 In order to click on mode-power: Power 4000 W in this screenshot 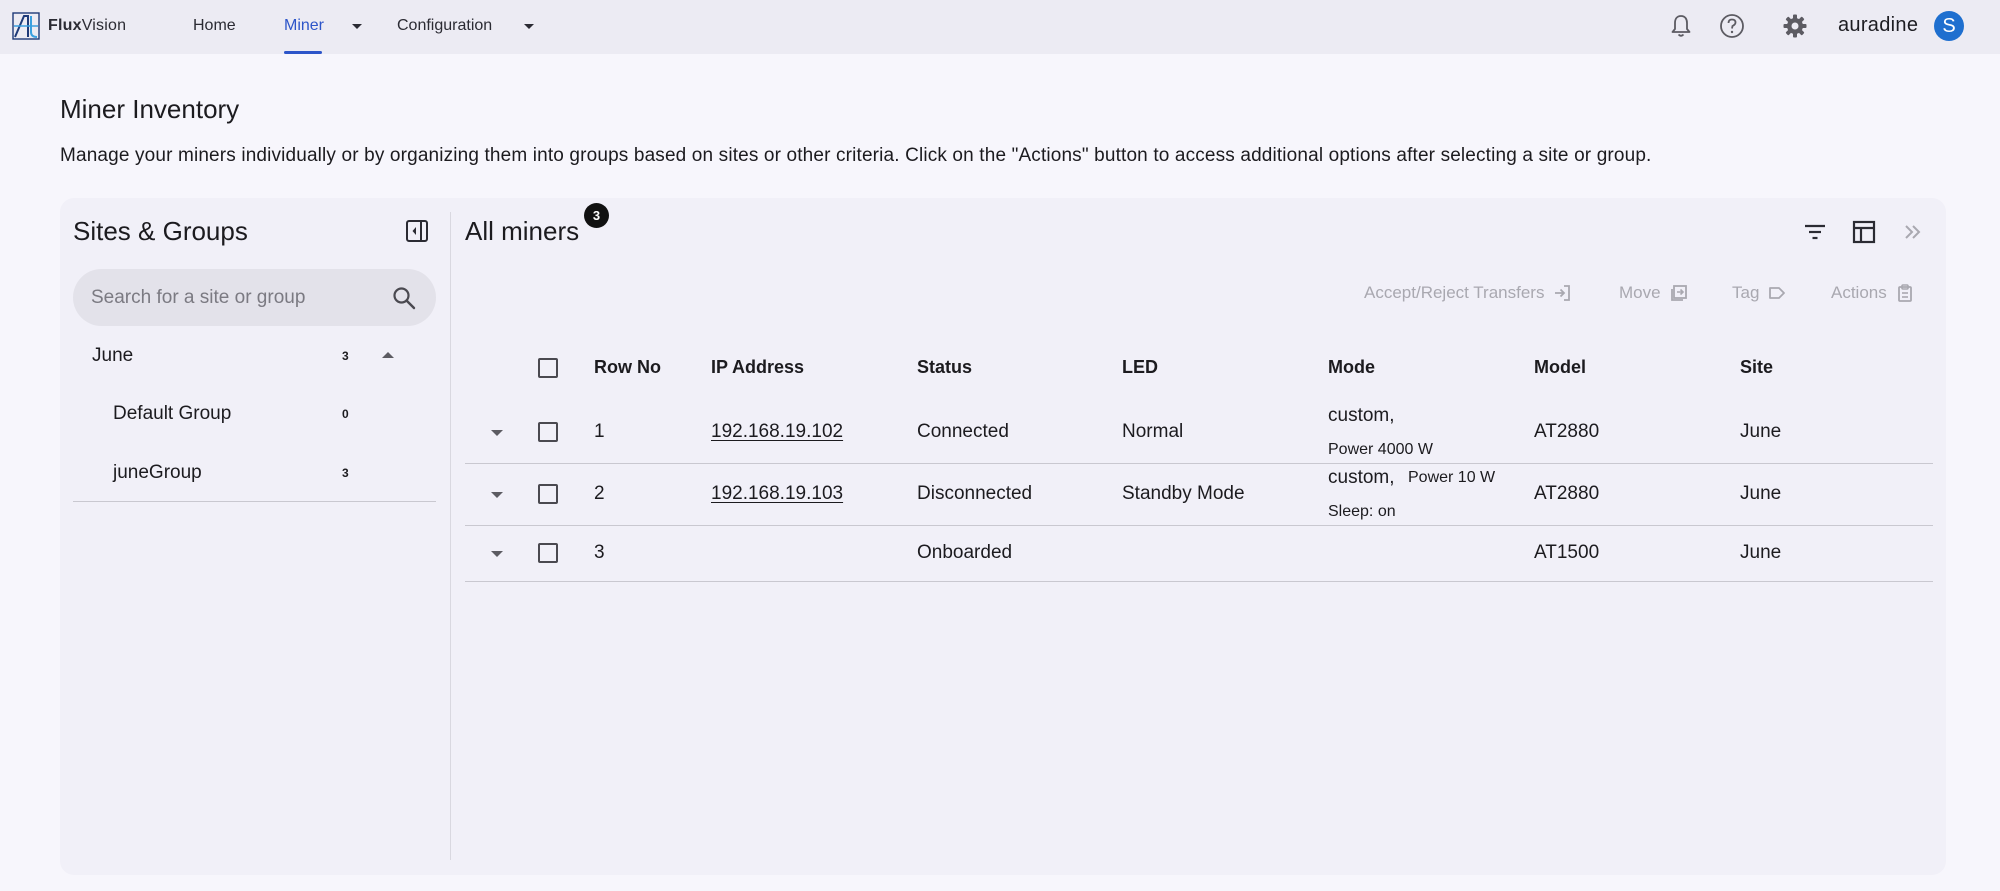, I will do `click(1380, 449)`.